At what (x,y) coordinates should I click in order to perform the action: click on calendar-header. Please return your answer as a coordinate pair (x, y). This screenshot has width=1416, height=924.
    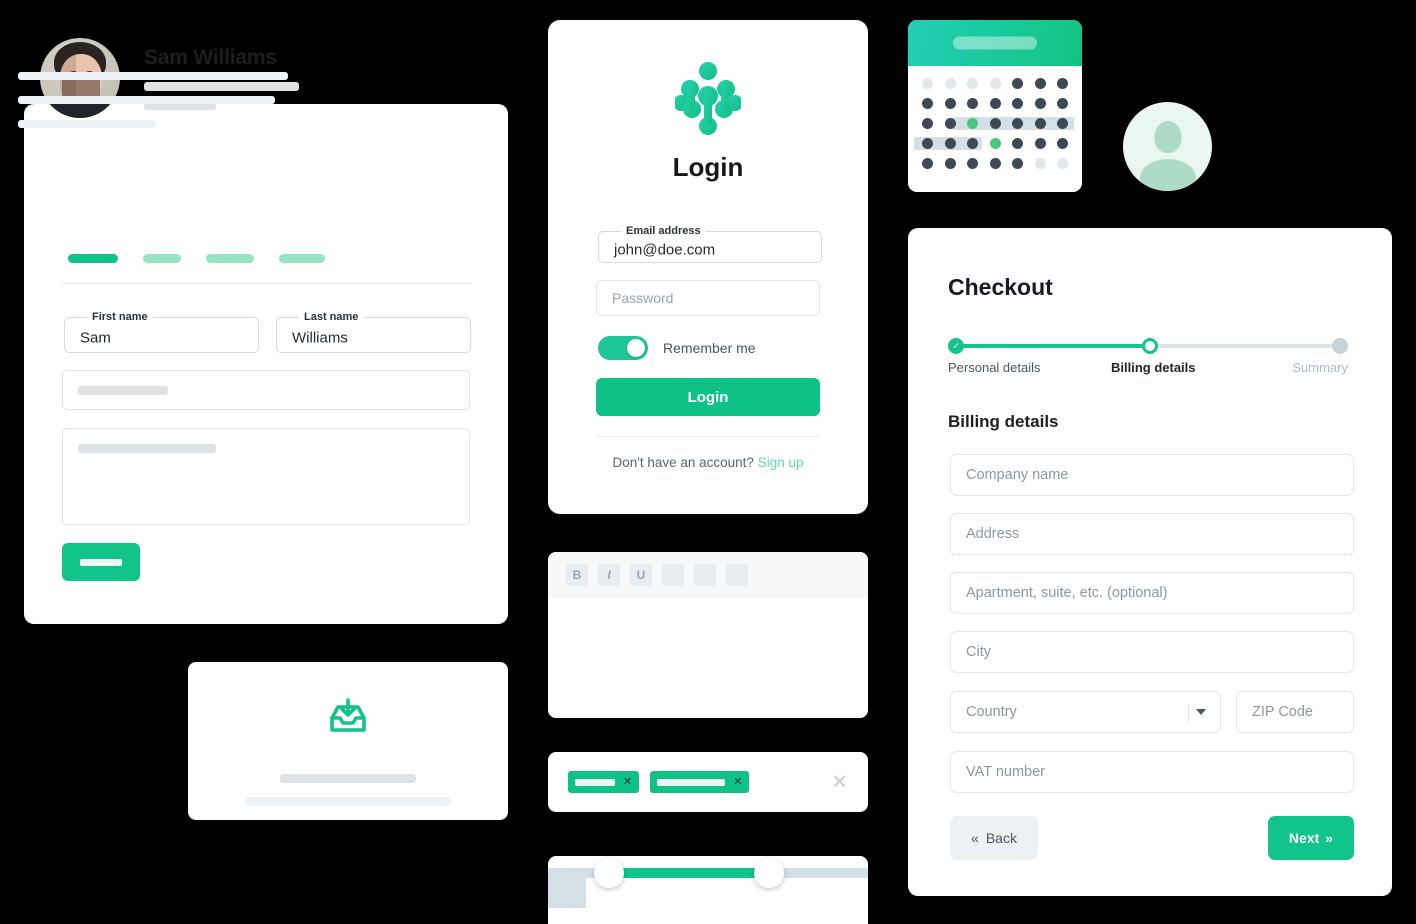
    Looking at the image, I should click on (995, 43).